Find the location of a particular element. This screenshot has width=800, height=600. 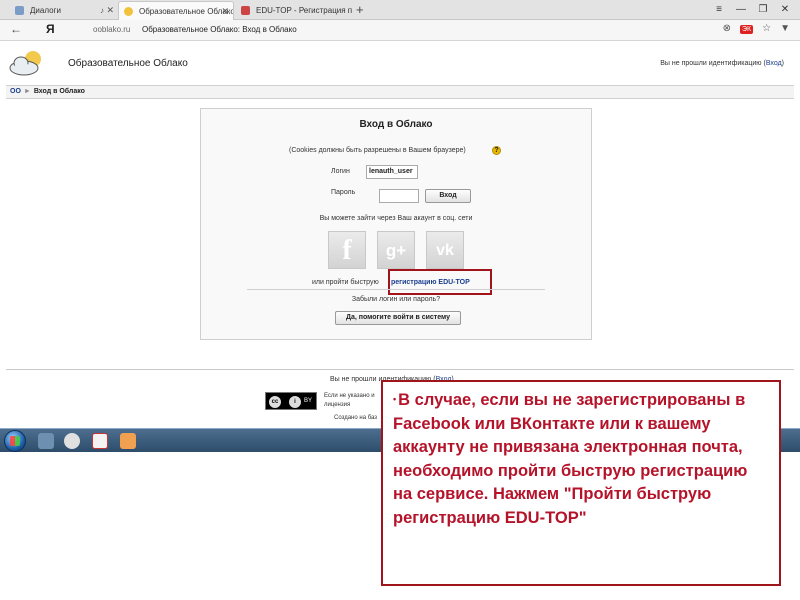

tab-label: Диалоги is located at coordinates (45, 10).